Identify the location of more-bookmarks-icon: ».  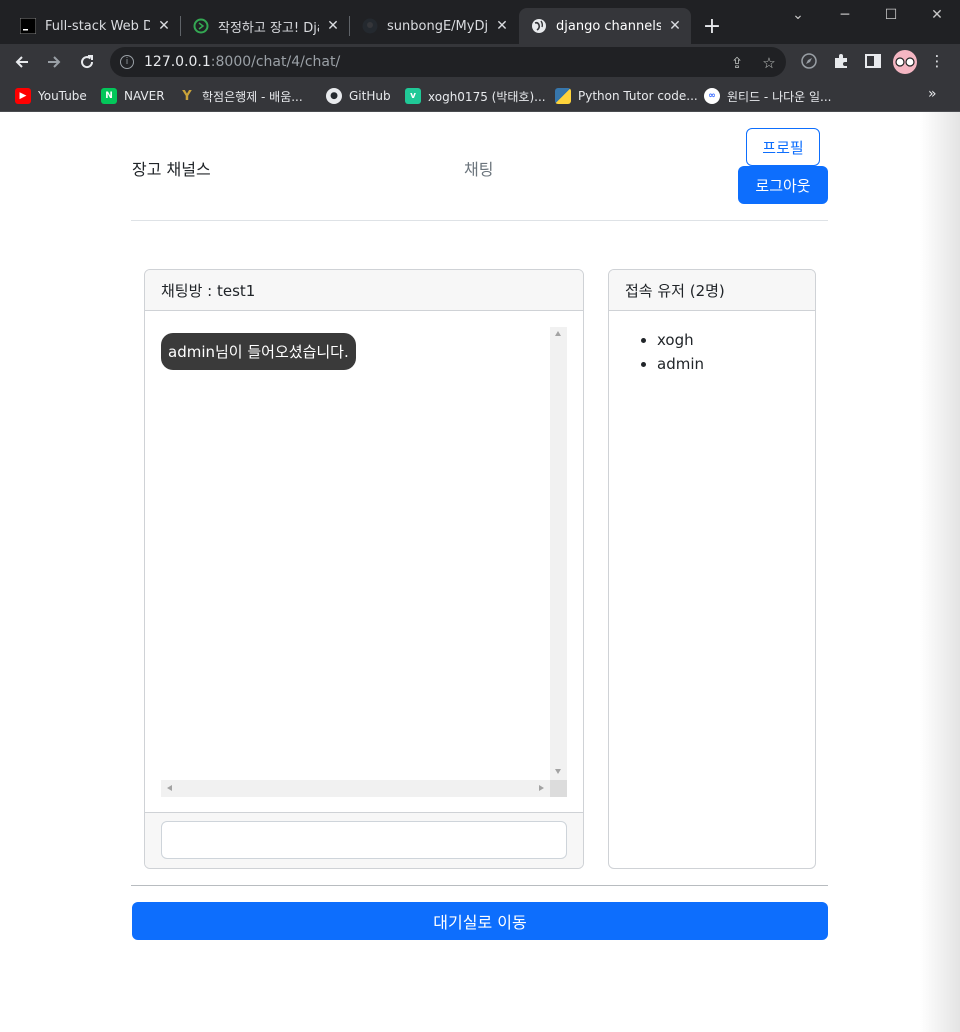
(932, 94).